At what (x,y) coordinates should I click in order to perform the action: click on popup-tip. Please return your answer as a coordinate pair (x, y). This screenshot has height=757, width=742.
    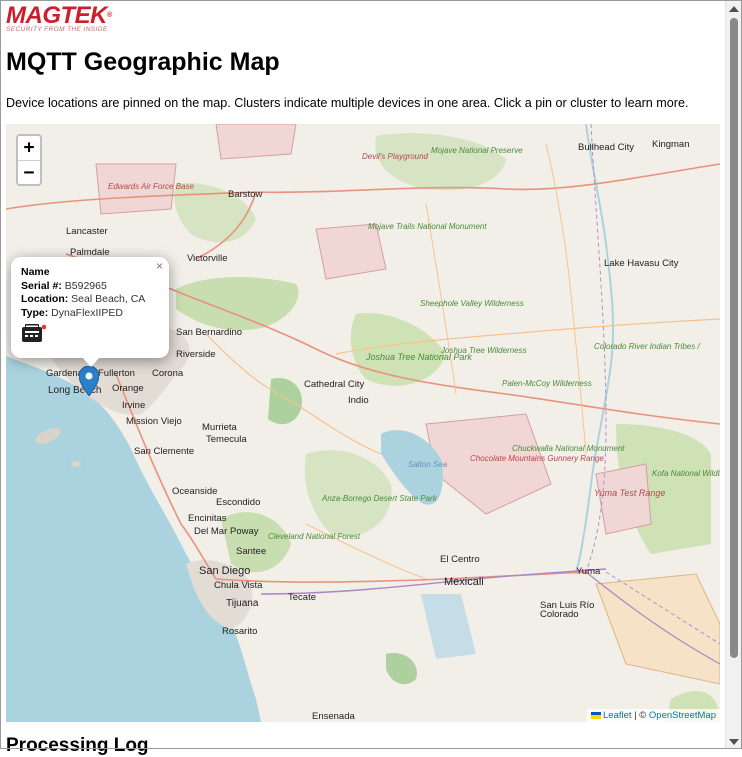
    Looking at the image, I should click on (91, 362).